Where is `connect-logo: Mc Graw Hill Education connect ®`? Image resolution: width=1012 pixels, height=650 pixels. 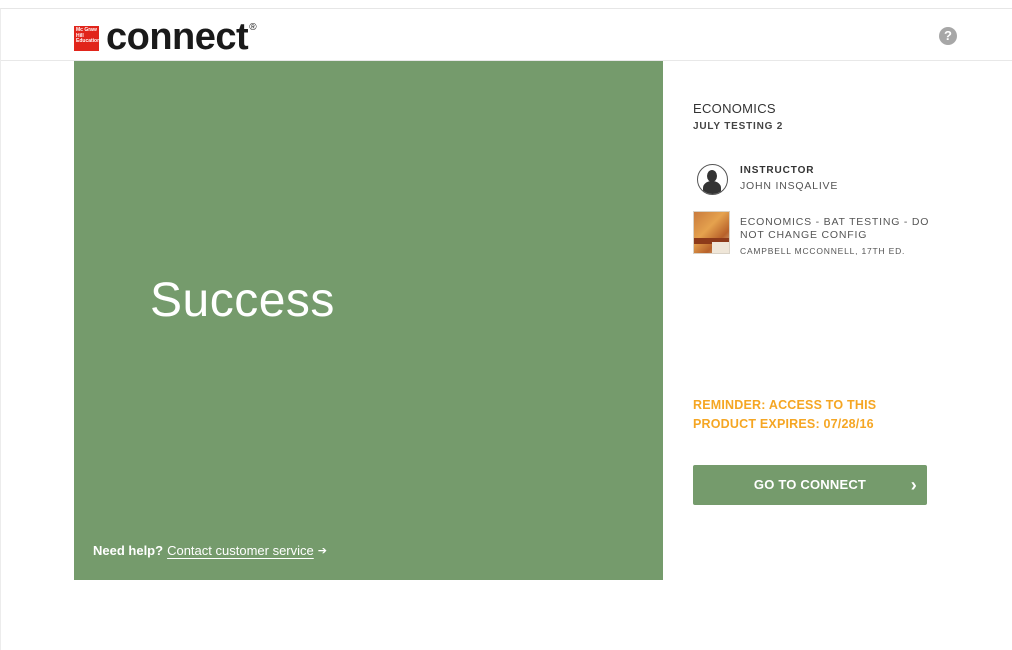
connect-logo: Mc Graw Hill Education connect ® is located at coordinates (165, 37).